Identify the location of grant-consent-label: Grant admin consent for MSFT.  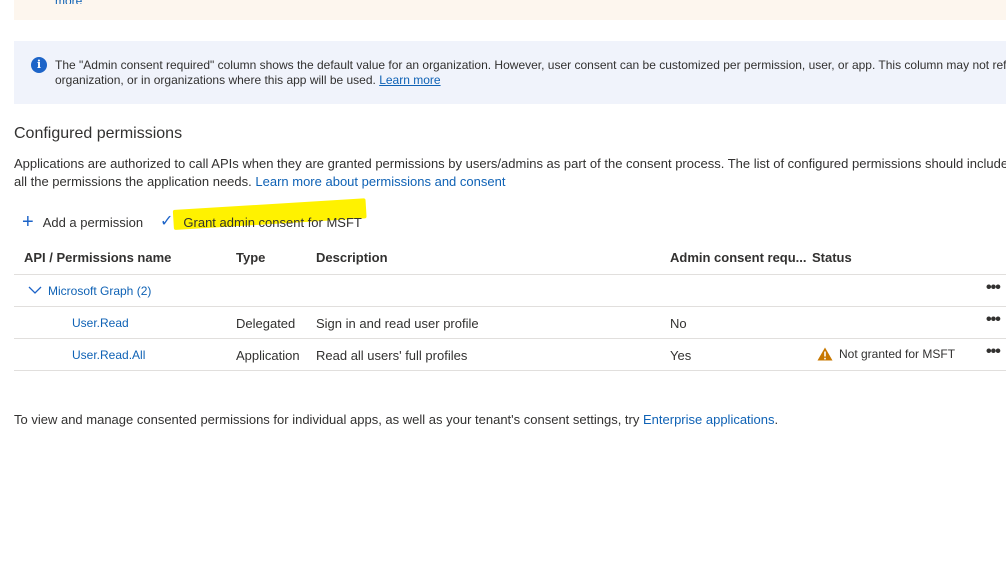
(272, 222).